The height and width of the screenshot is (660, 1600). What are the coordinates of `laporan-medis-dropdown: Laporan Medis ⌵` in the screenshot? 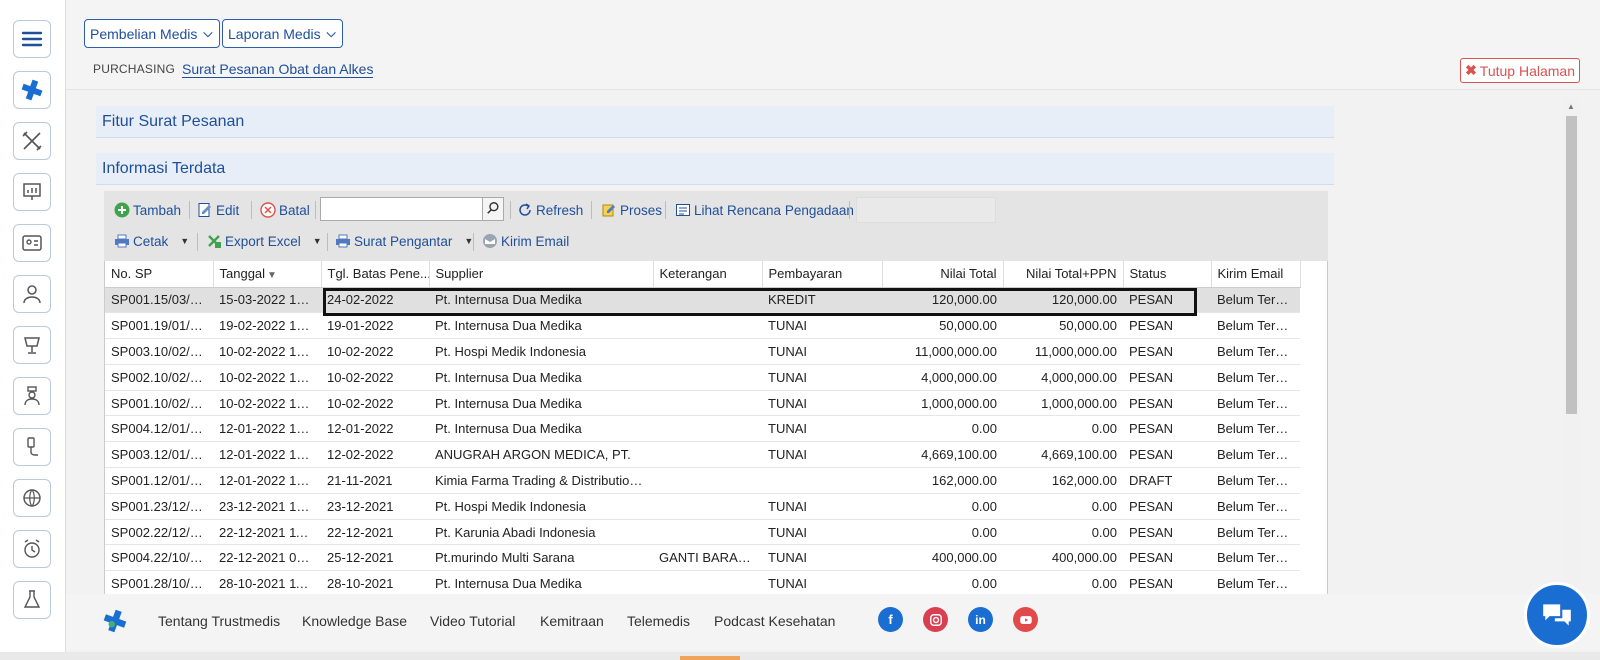 It's located at (282, 33).